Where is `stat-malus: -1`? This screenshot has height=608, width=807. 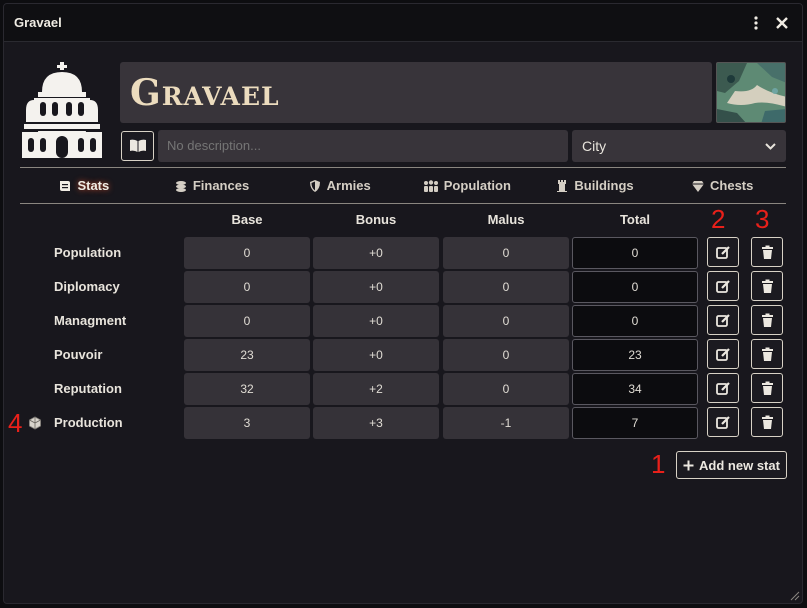
stat-malus: -1 is located at coordinates (506, 423).